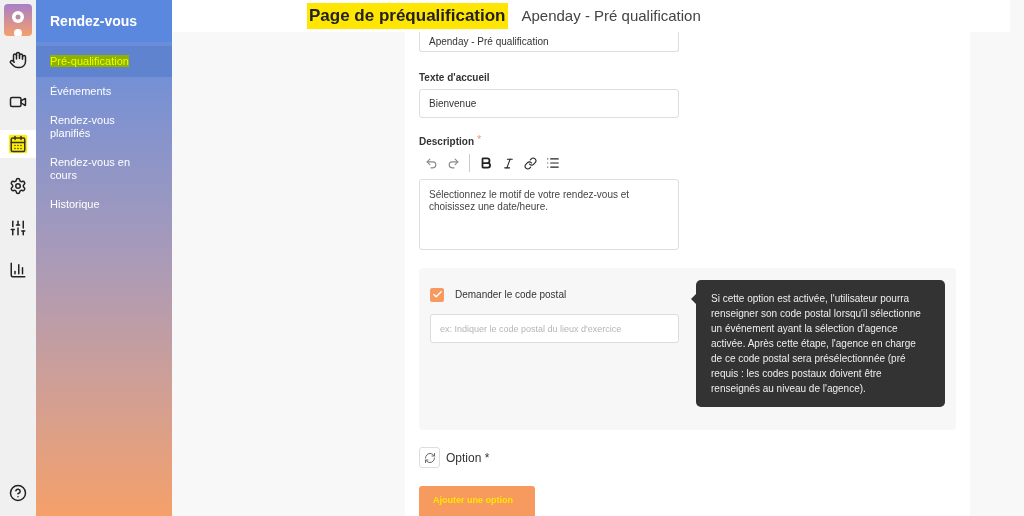 The image size is (1024, 516). What do you see at coordinates (104, 91) in the screenshot?
I see `nav-item: Événements` at bounding box center [104, 91].